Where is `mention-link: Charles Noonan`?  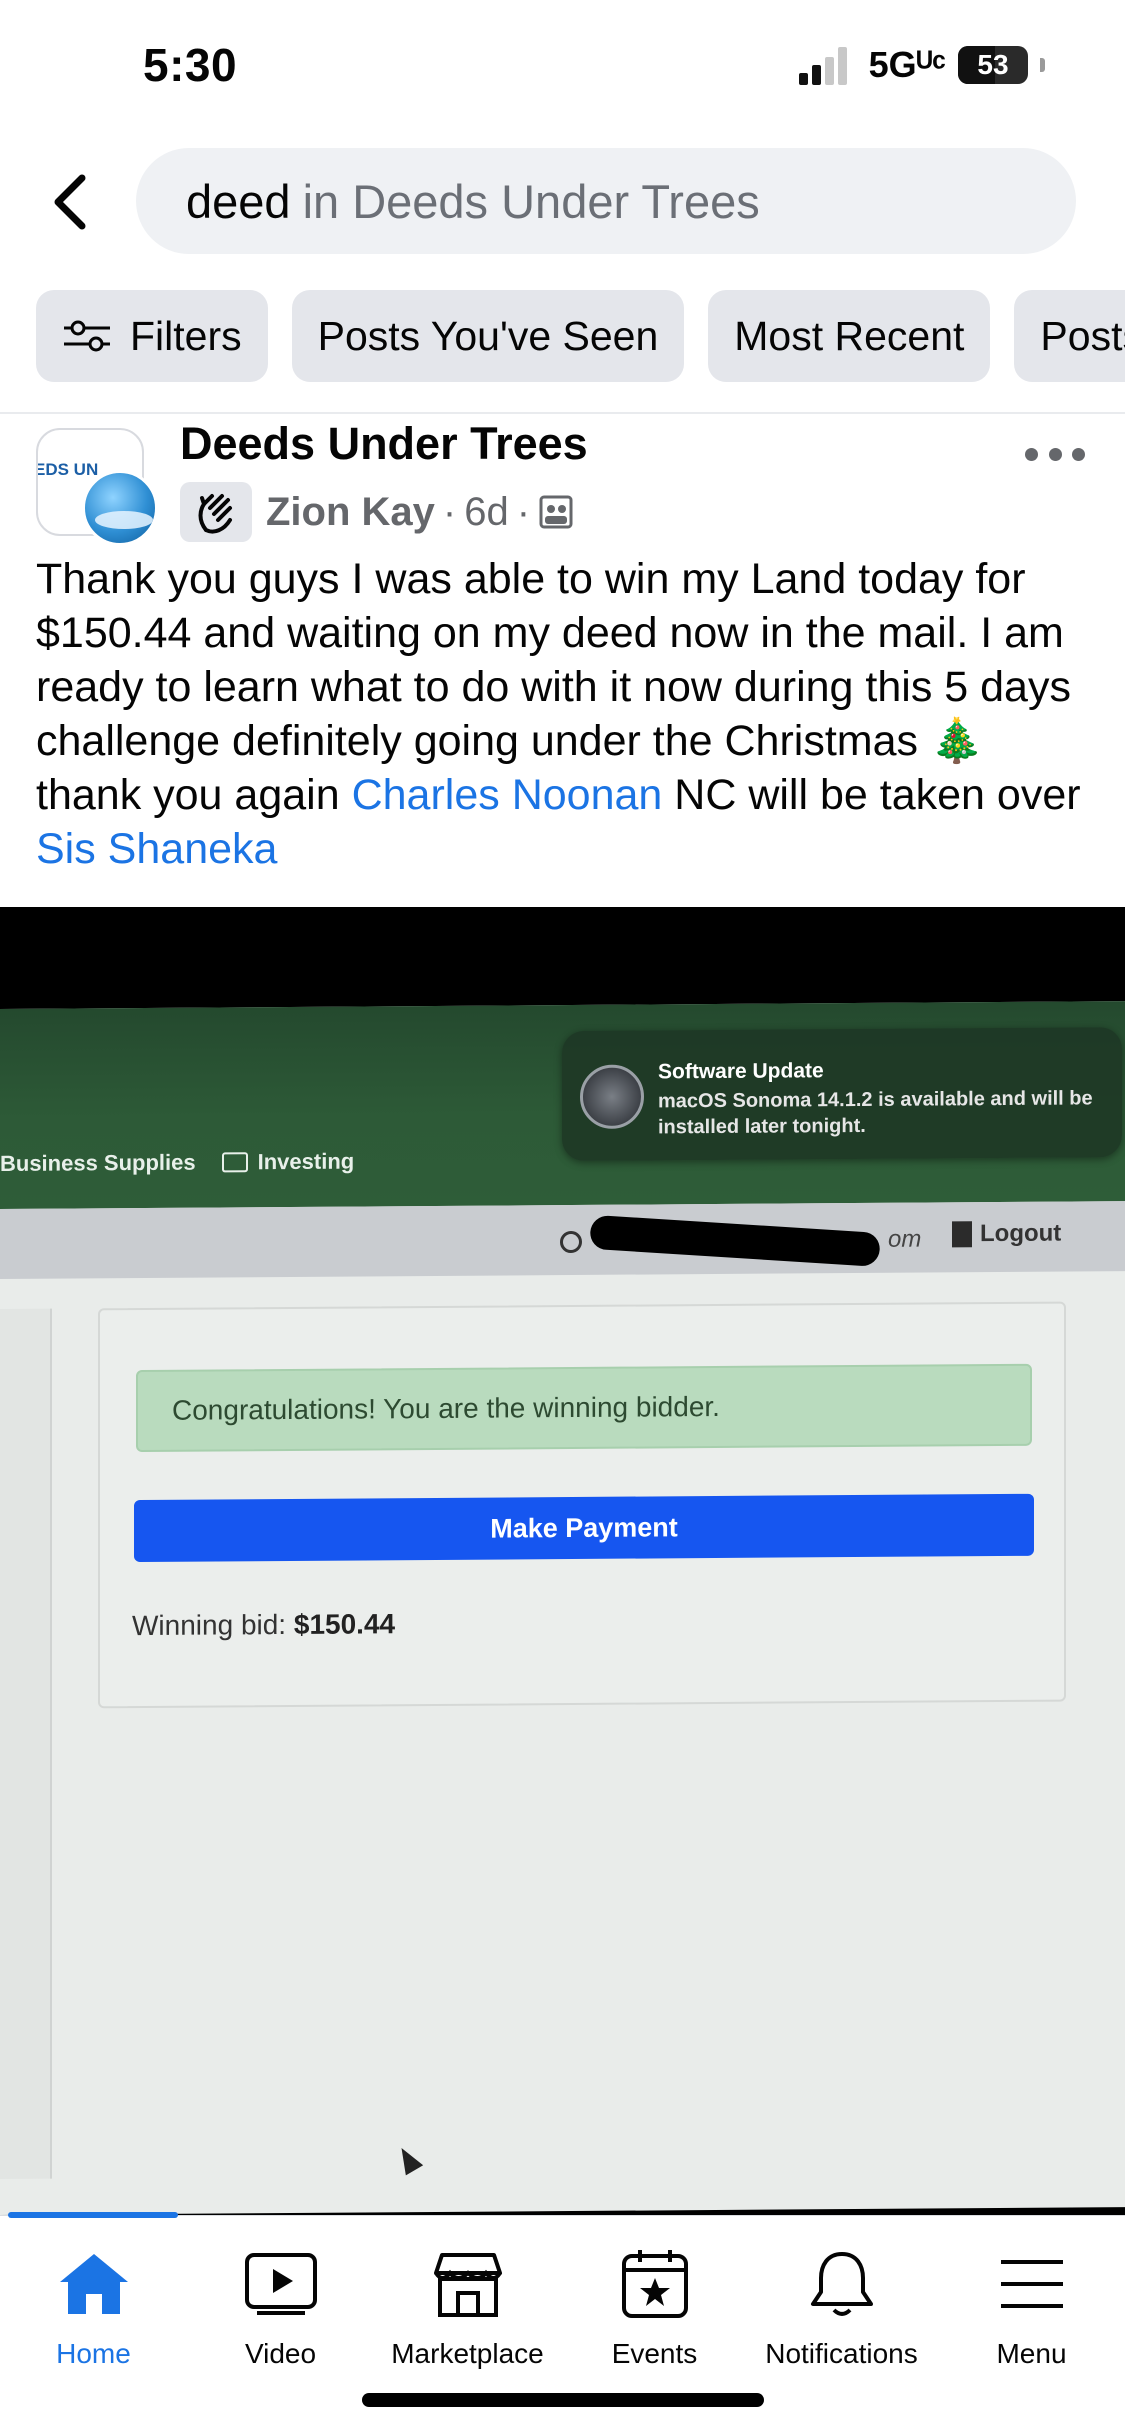 mention-link: Charles Noonan is located at coordinates (507, 795).